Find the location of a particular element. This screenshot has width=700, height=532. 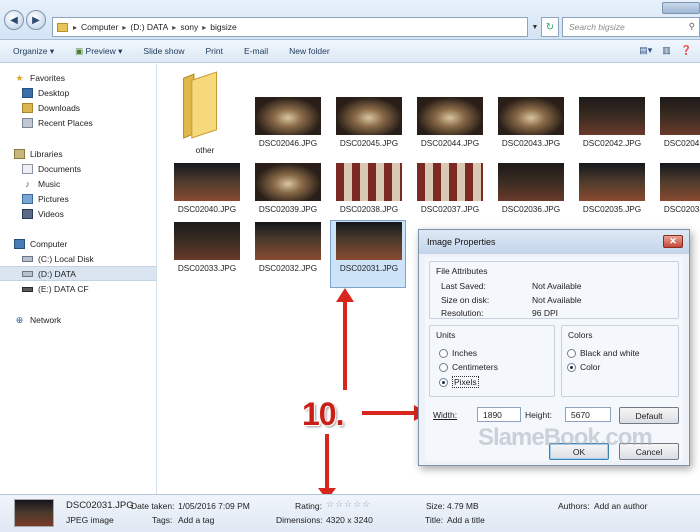

print-button: Print is located at coordinates (211, 51).